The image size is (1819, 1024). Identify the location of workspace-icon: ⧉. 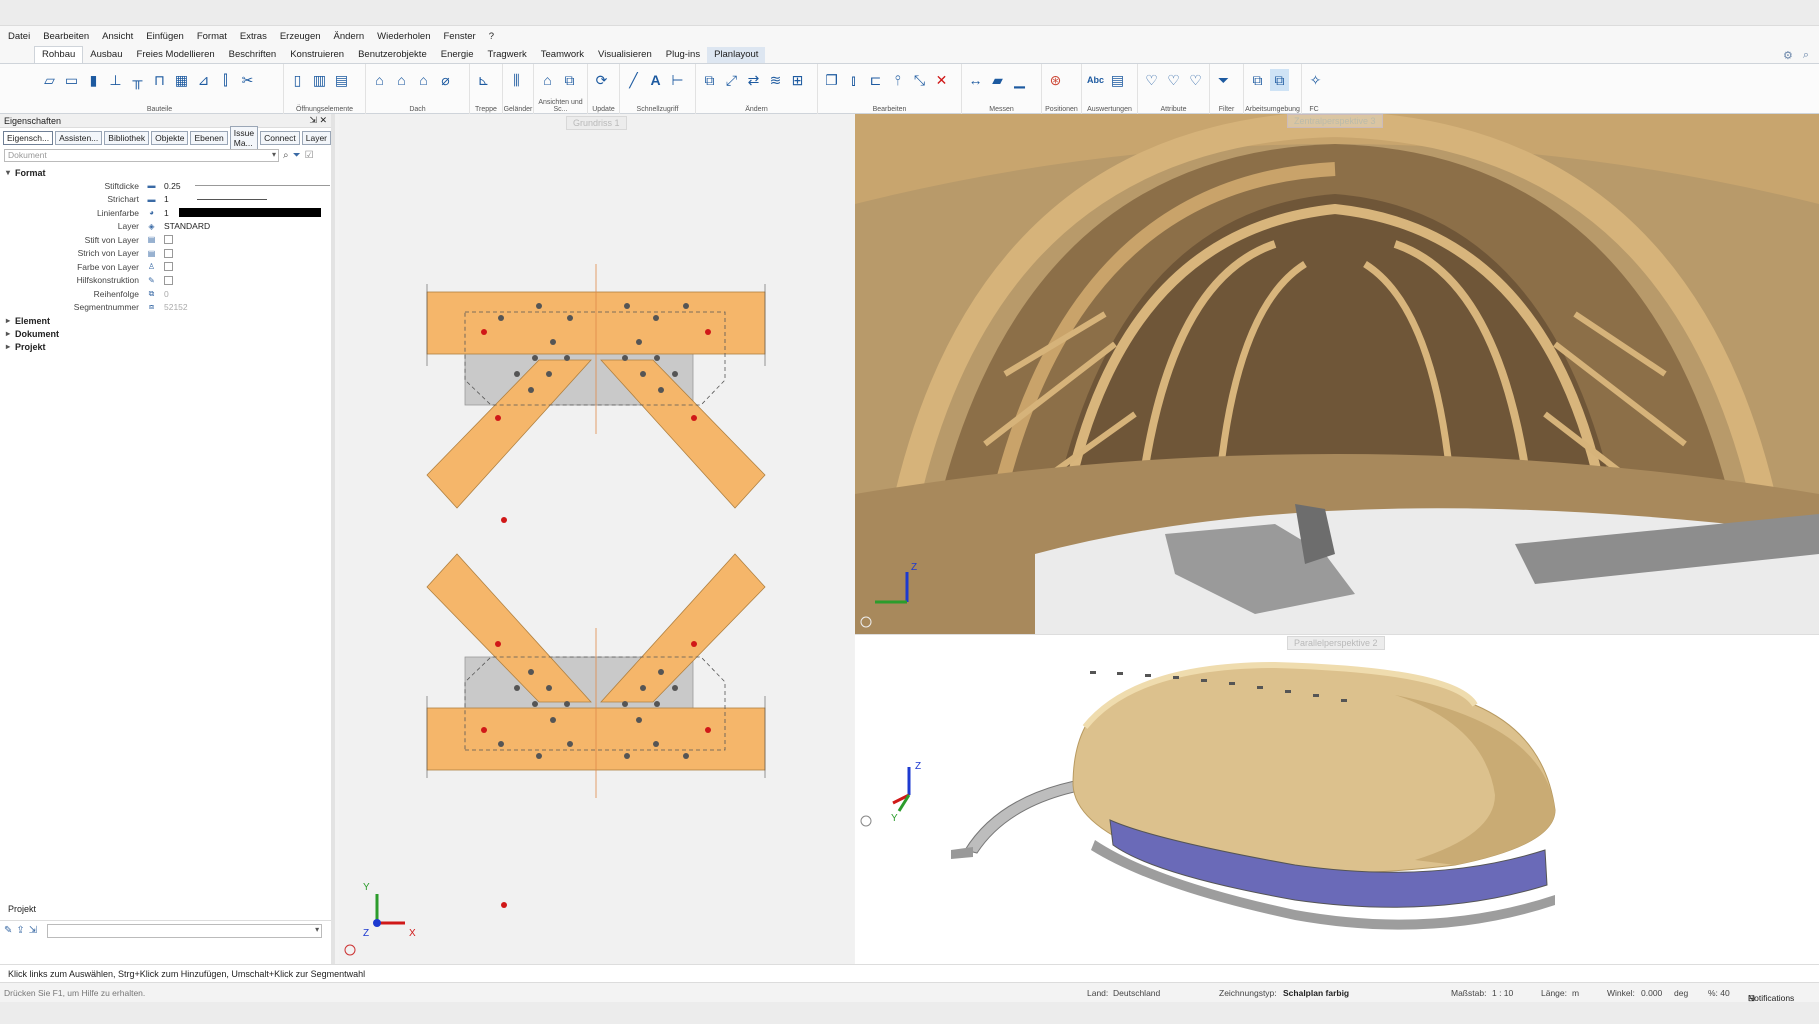
(1257, 80).